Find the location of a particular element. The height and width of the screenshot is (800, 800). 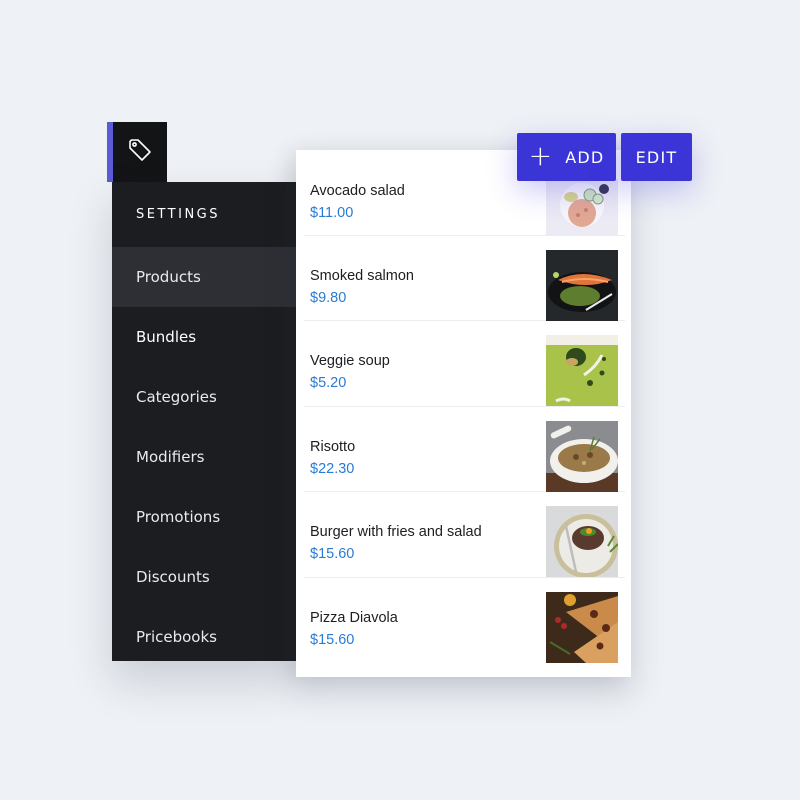

product-price: $22.30 is located at coordinates (332, 468).